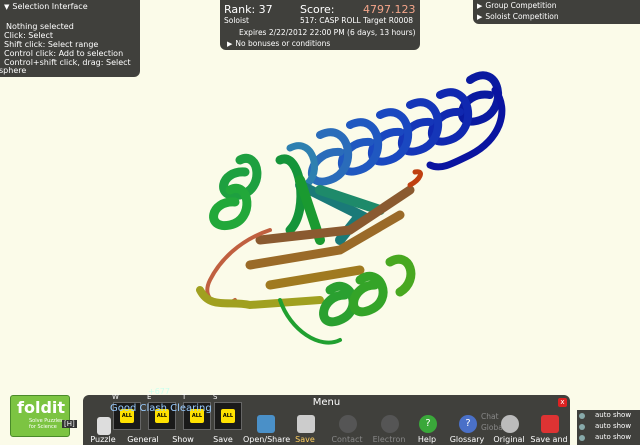  I want to click on chat-tab: Chat, so click(490, 416).